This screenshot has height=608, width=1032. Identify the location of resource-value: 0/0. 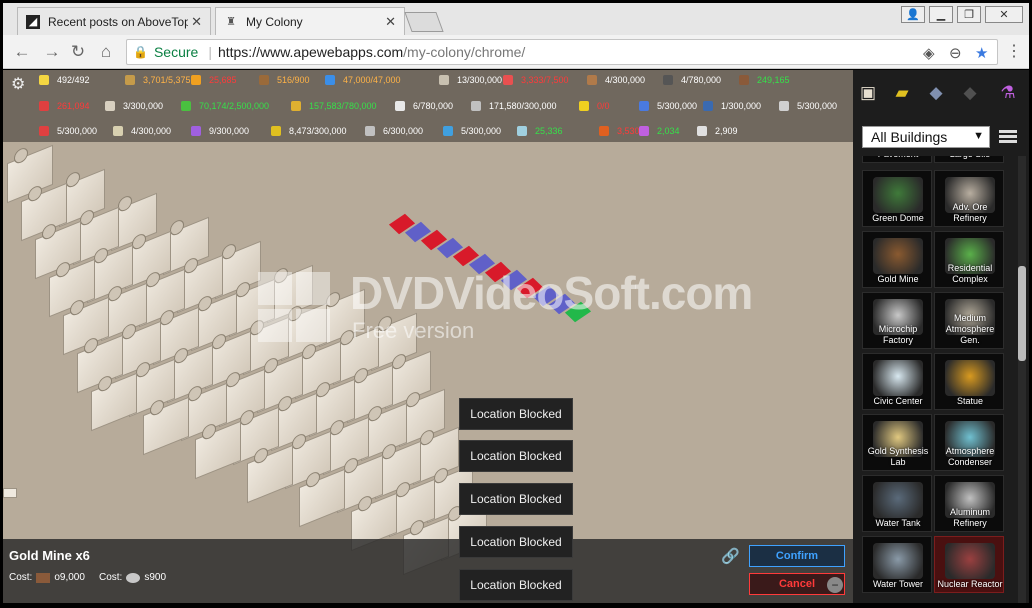
(603, 106).